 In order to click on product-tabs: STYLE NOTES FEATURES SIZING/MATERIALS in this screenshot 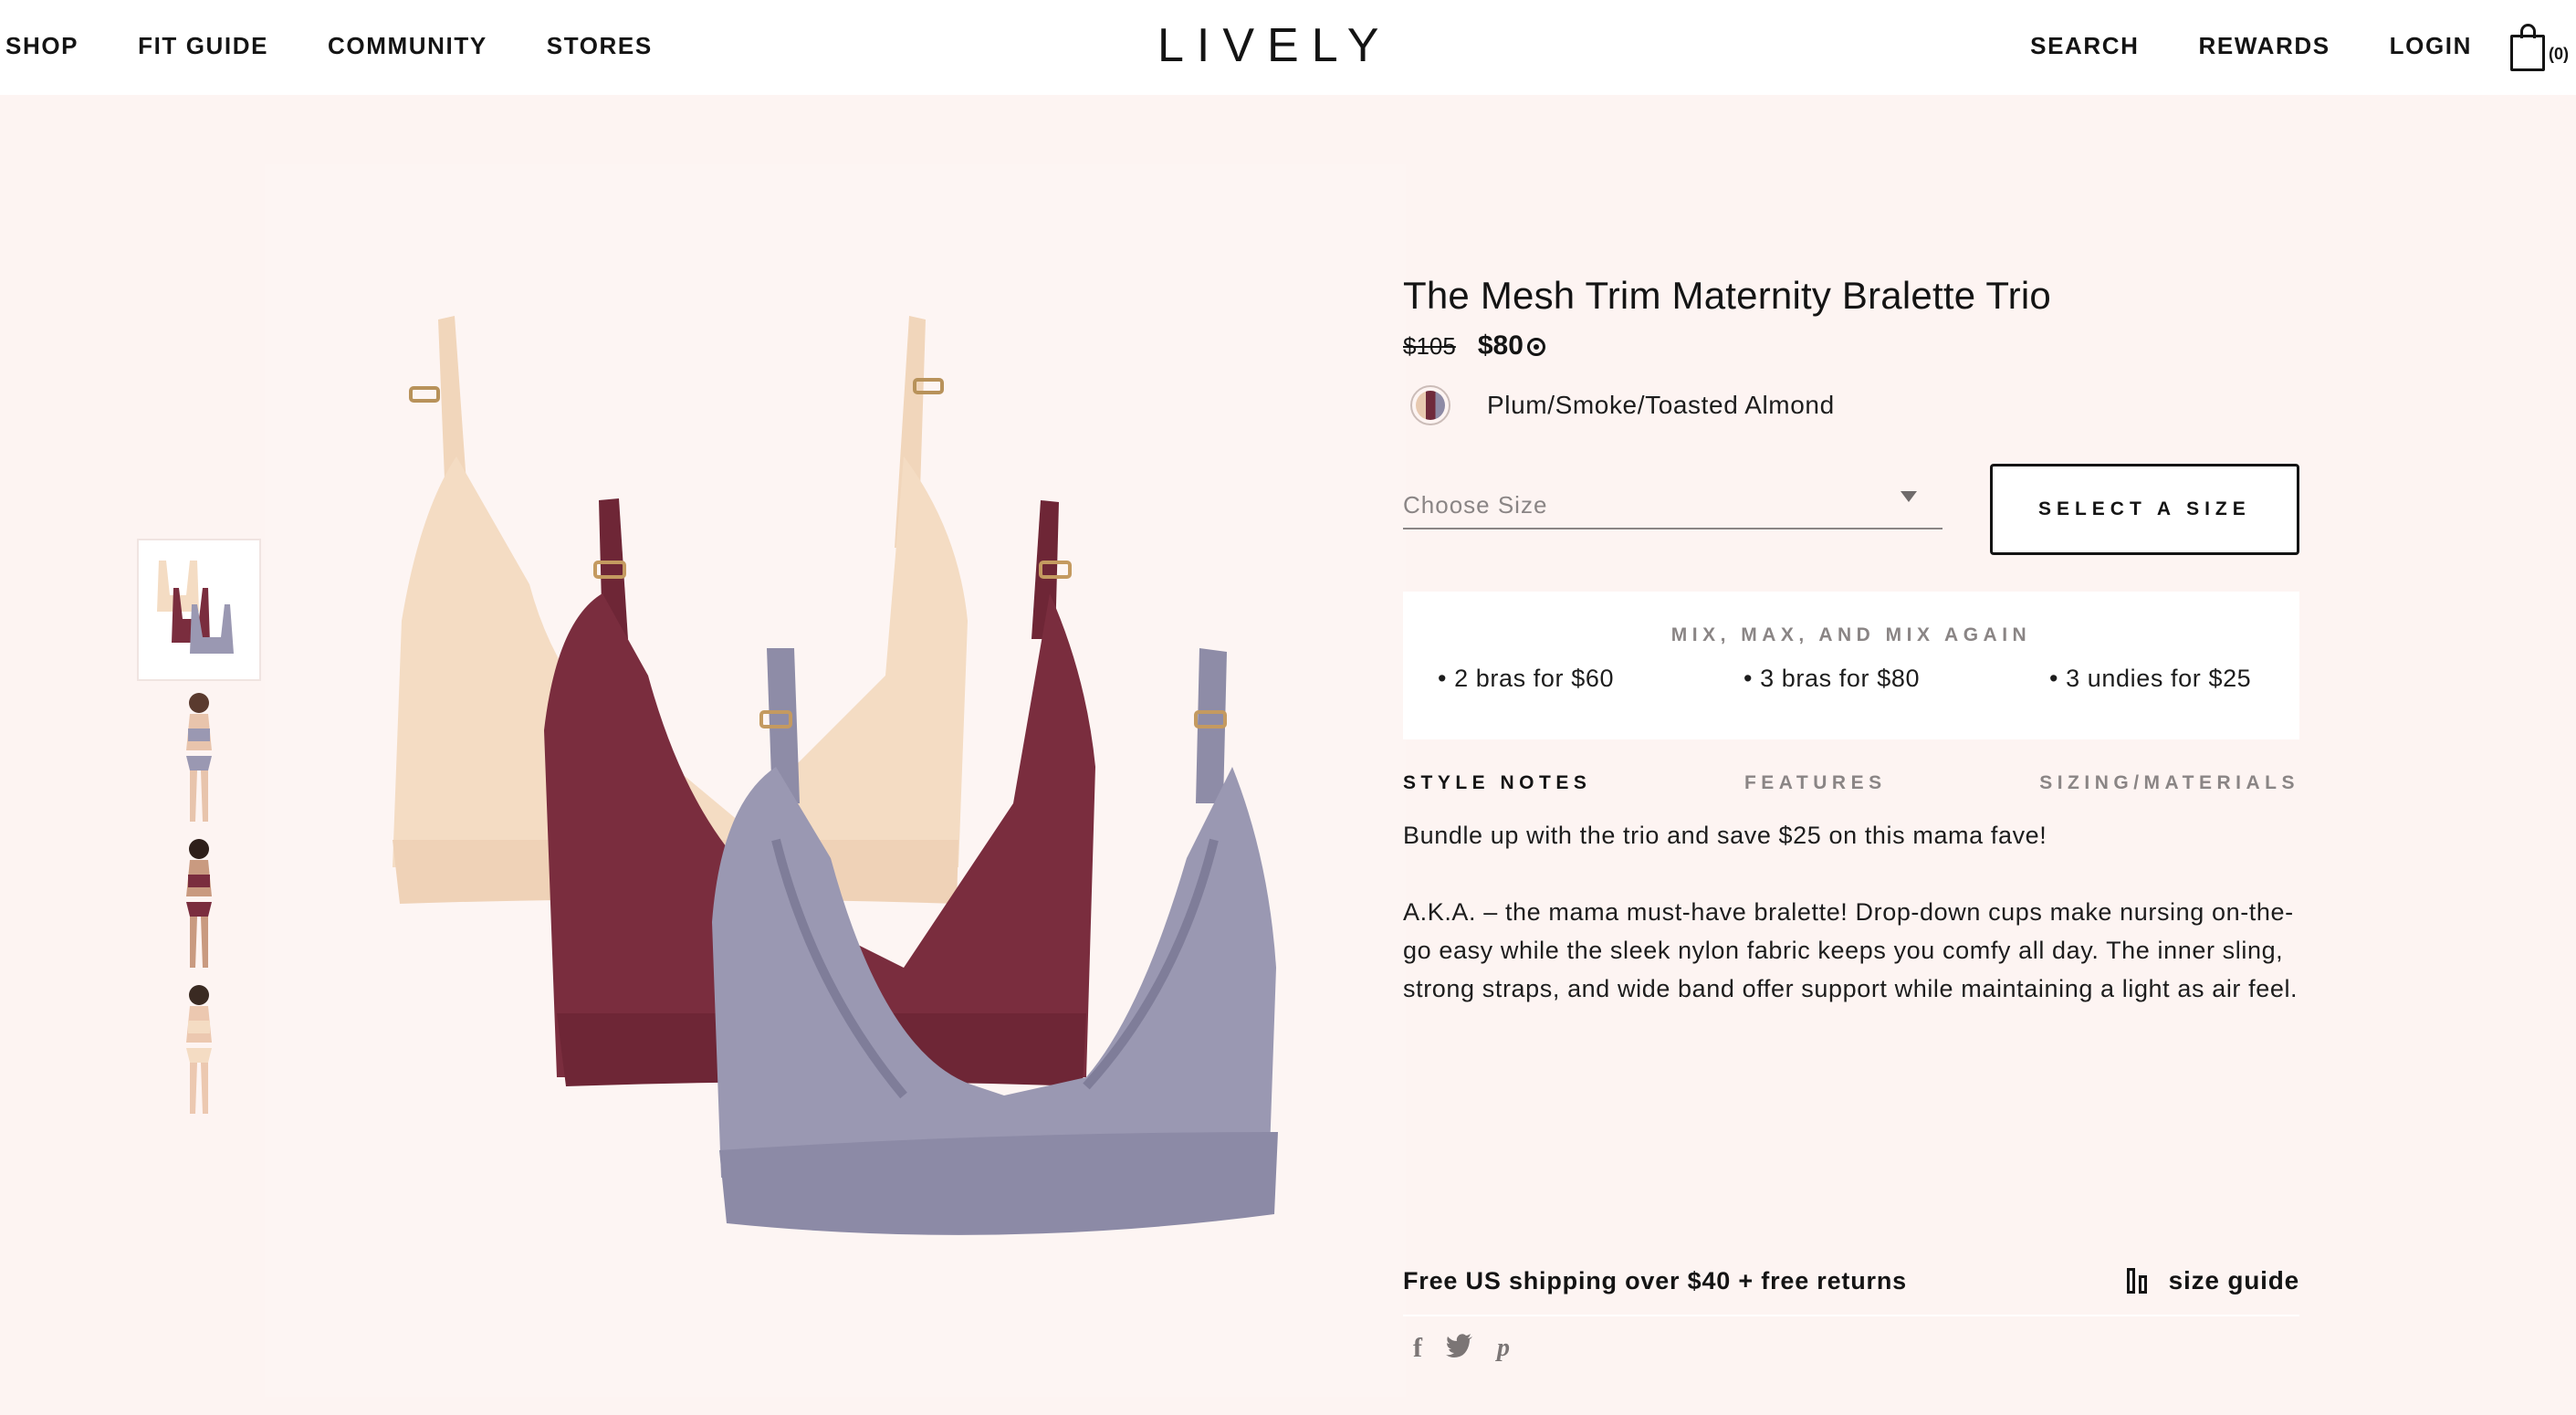, I will do `click(1851, 783)`.